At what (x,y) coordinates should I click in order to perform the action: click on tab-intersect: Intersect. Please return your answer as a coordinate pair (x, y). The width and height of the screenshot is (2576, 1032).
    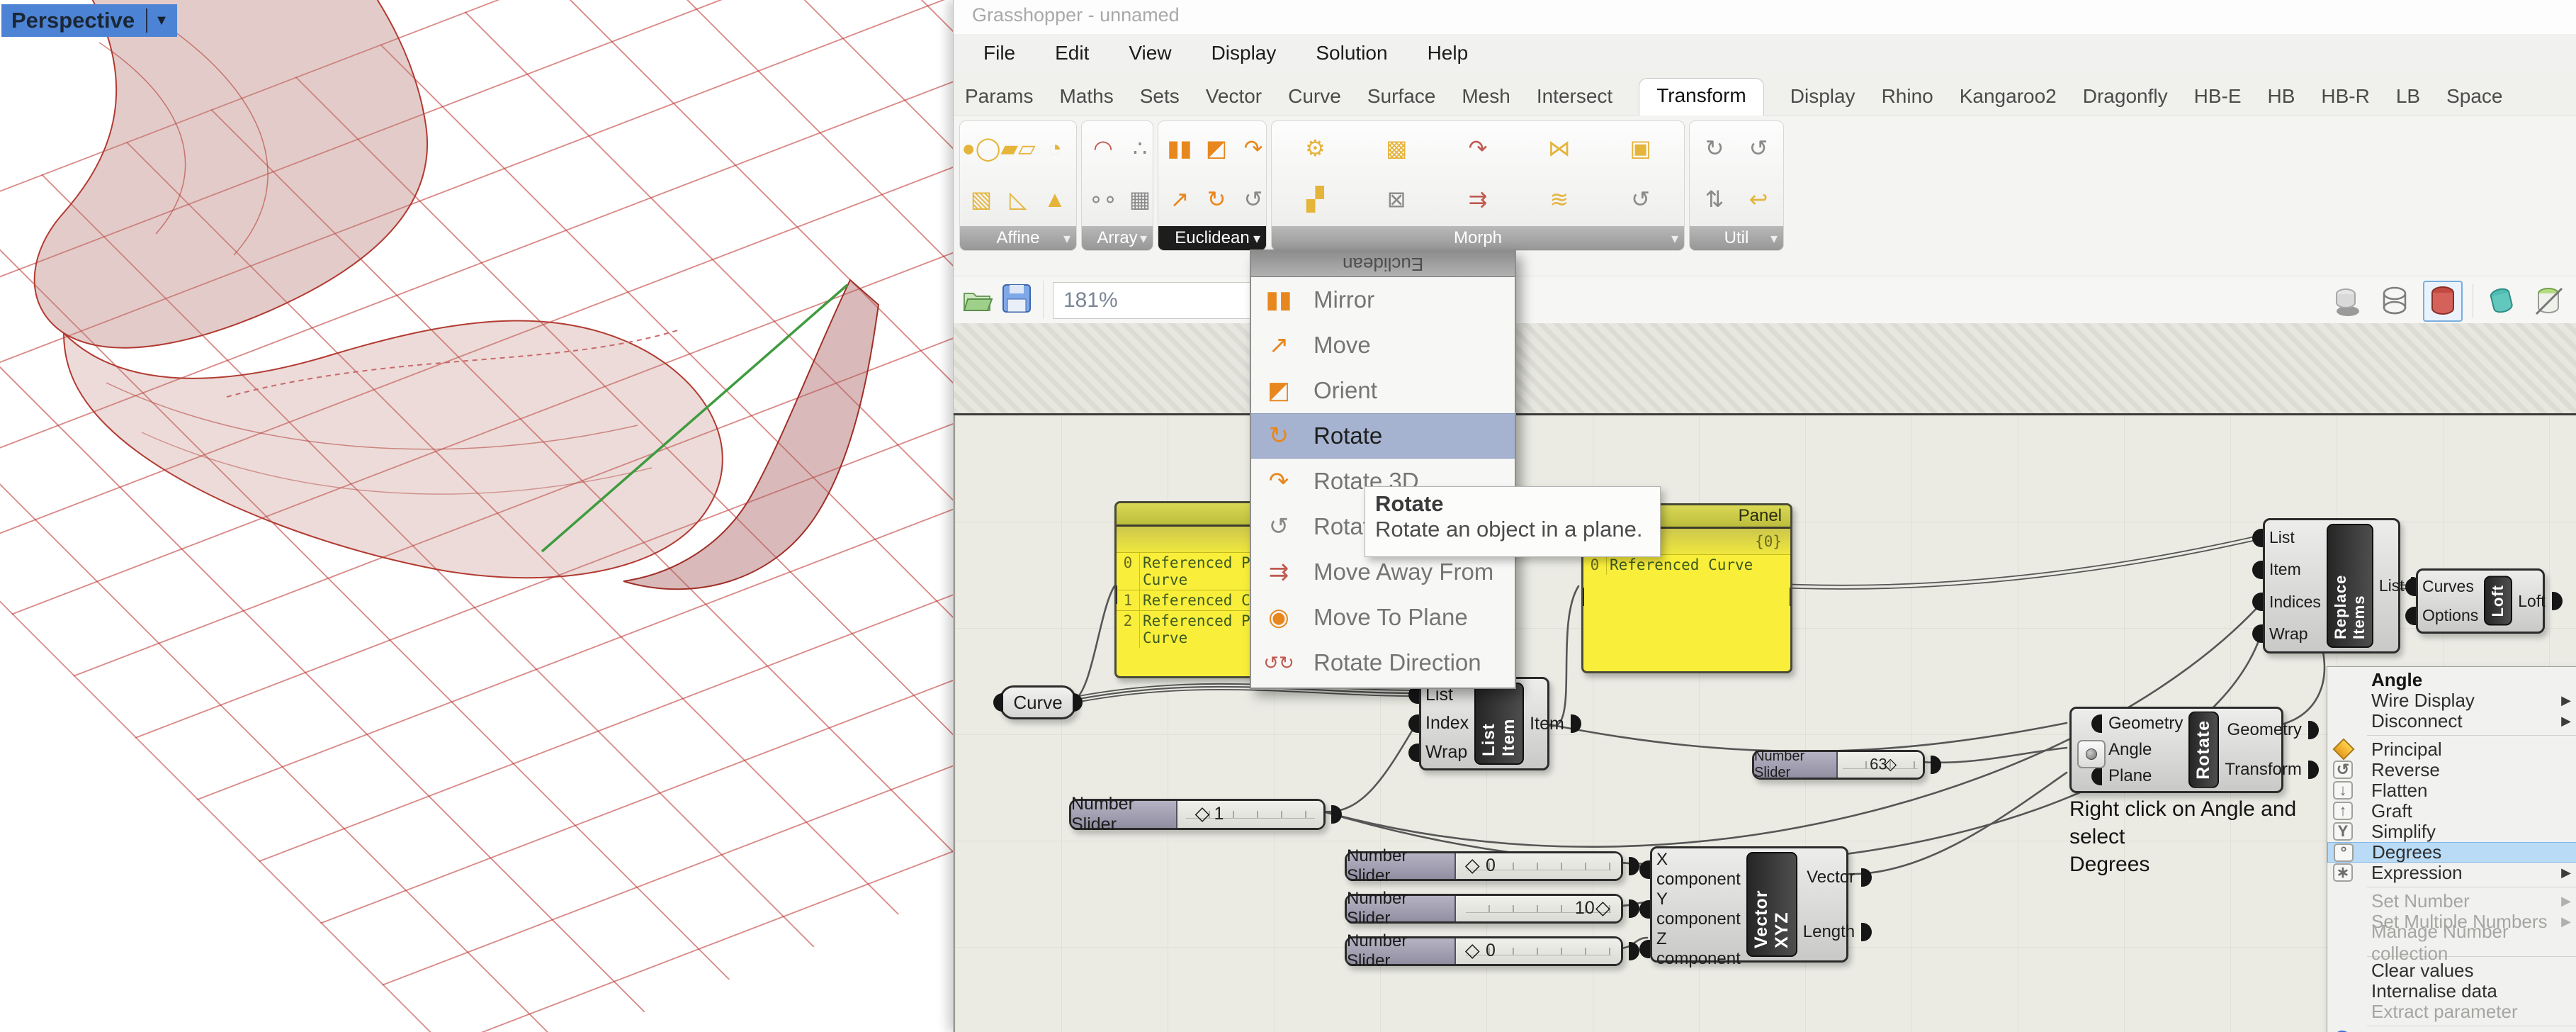
    Looking at the image, I should click on (1574, 100).